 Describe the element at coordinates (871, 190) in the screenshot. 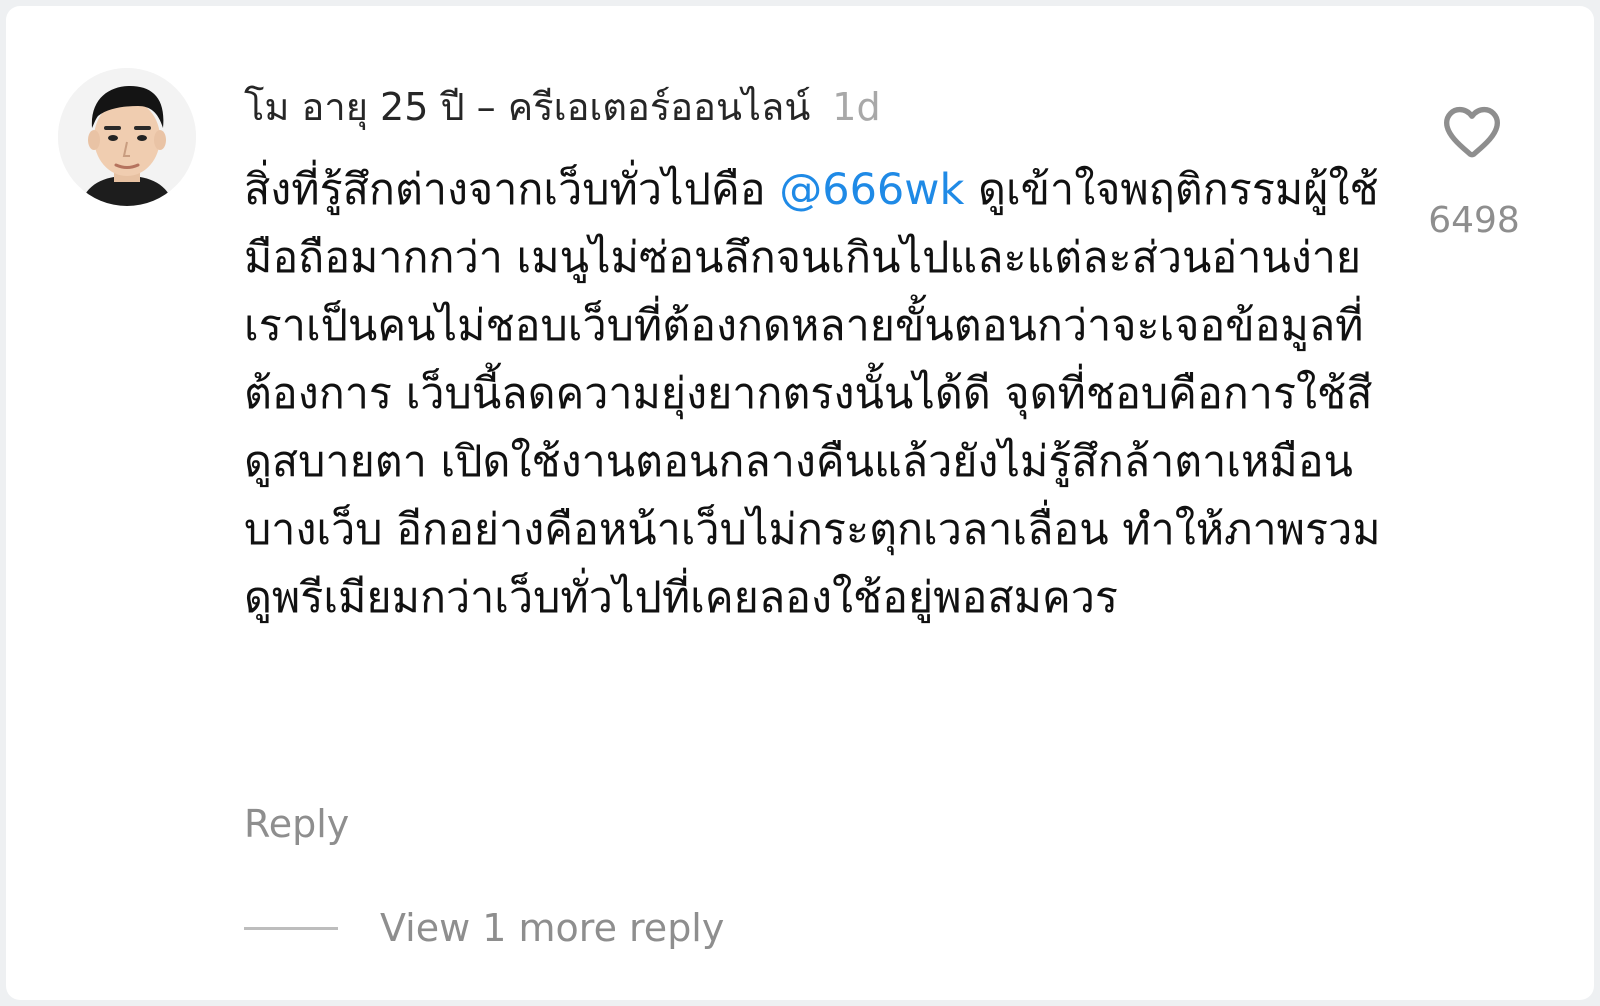

I see `mention-link: @666wk` at that location.